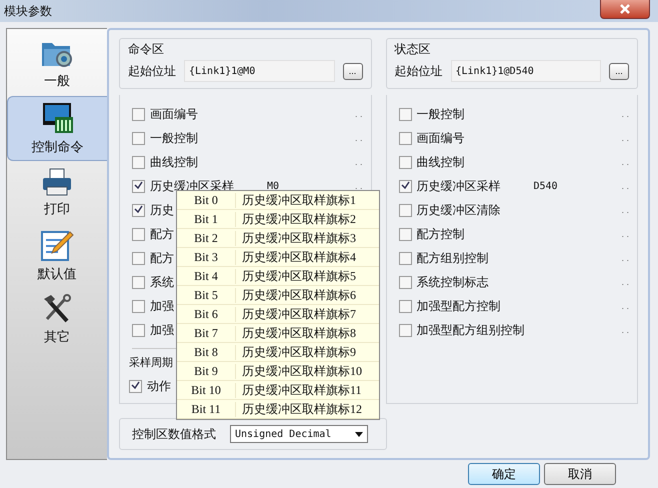 Image resolution: width=658 pixels, height=488 pixels. Describe the element at coordinates (57, 182) in the screenshot. I see `printer-icon` at that location.